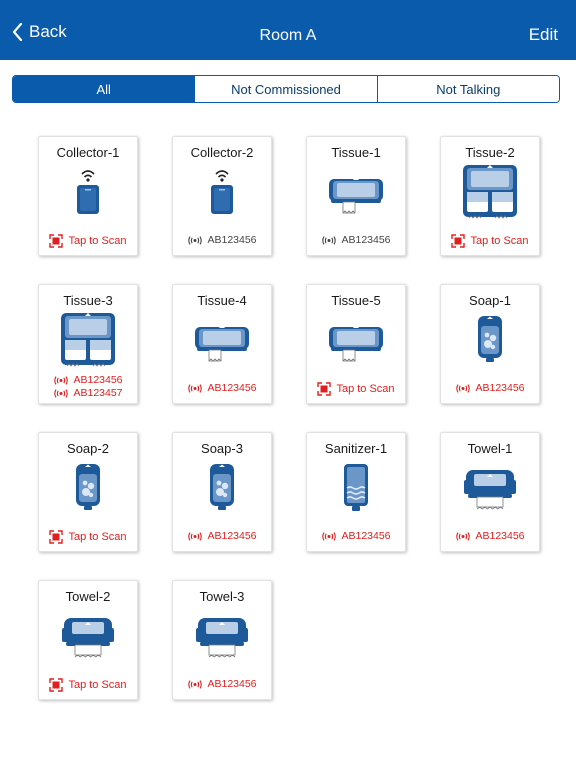 This screenshot has width=576, height=768. I want to click on device-name: Tissue-5, so click(356, 300).